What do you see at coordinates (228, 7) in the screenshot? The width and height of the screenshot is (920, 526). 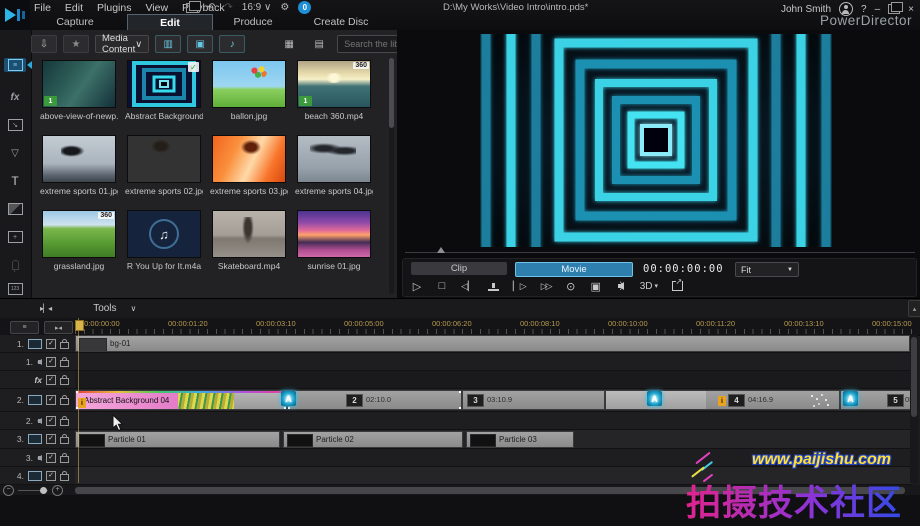 I see `redo-icon: ↷` at bounding box center [228, 7].